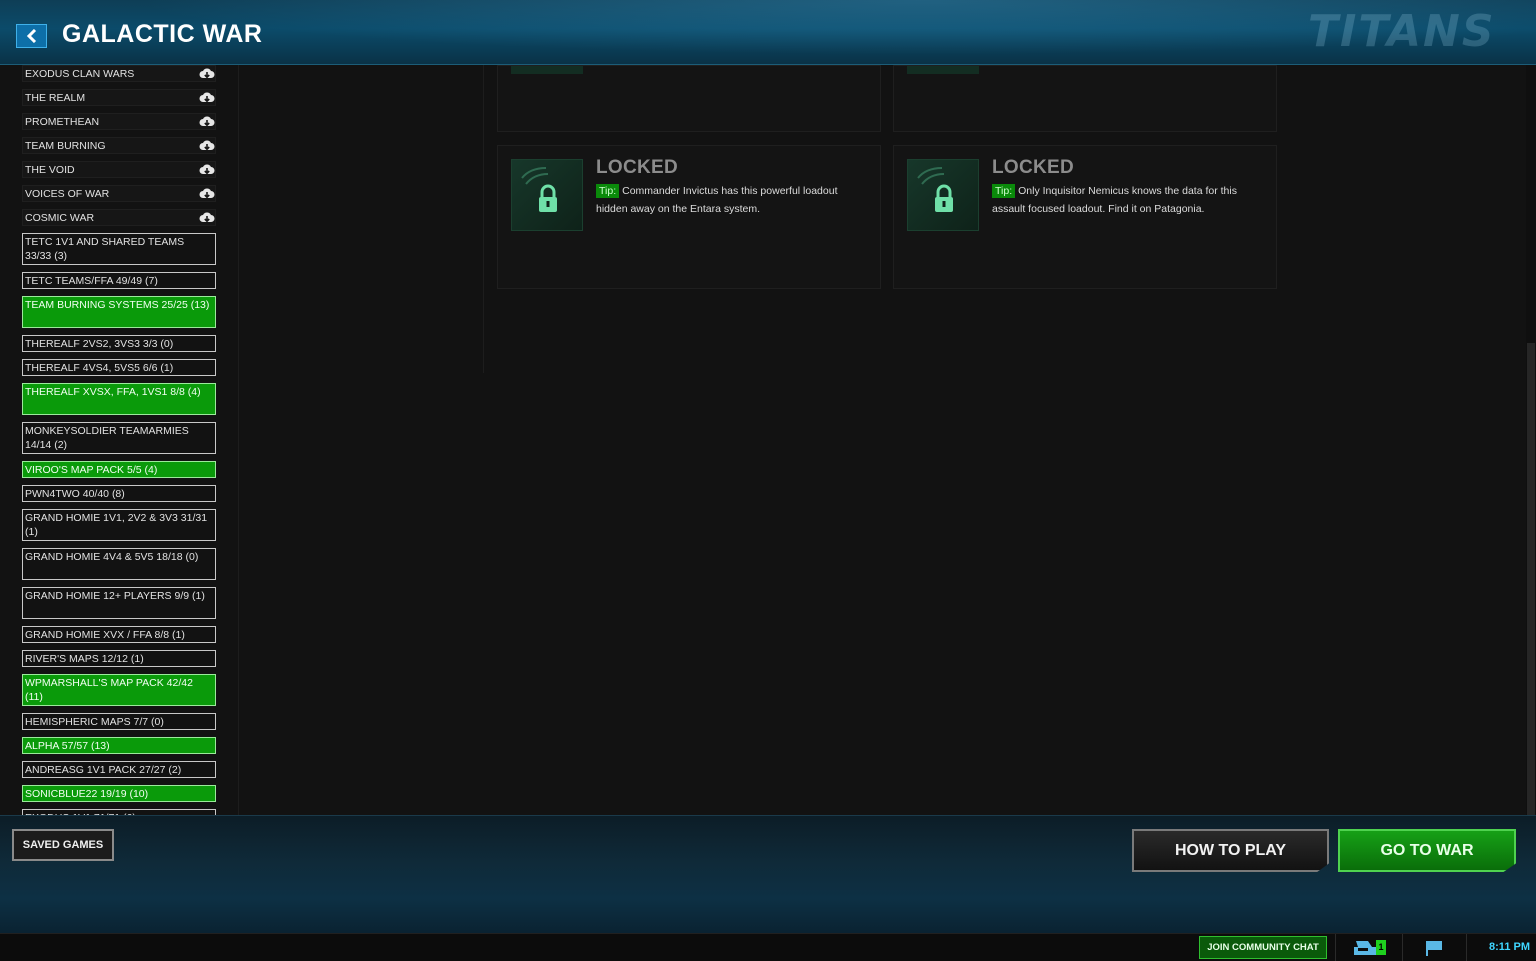  I want to click on system-name-label: VIROO'S MAP PACK 5/5 (4), so click(91, 470).